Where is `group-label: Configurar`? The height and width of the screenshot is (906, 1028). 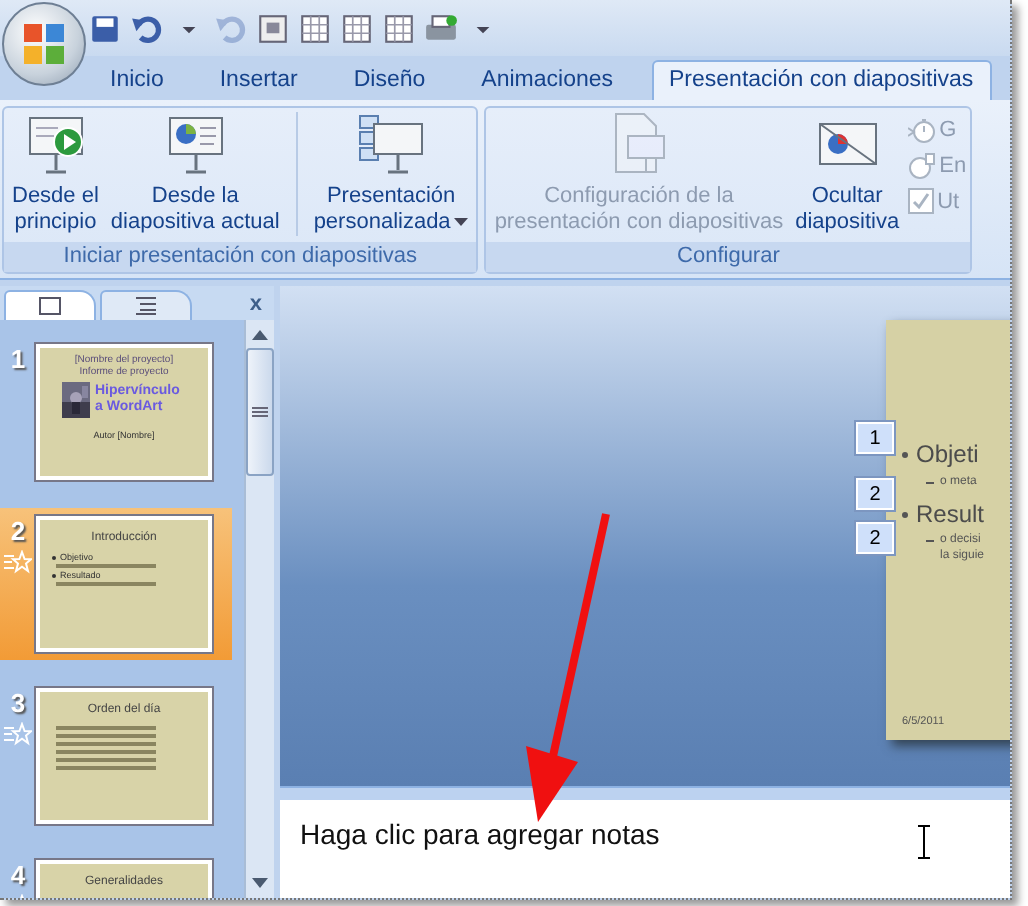 group-label: Configurar is located at coordinates (728, 257).